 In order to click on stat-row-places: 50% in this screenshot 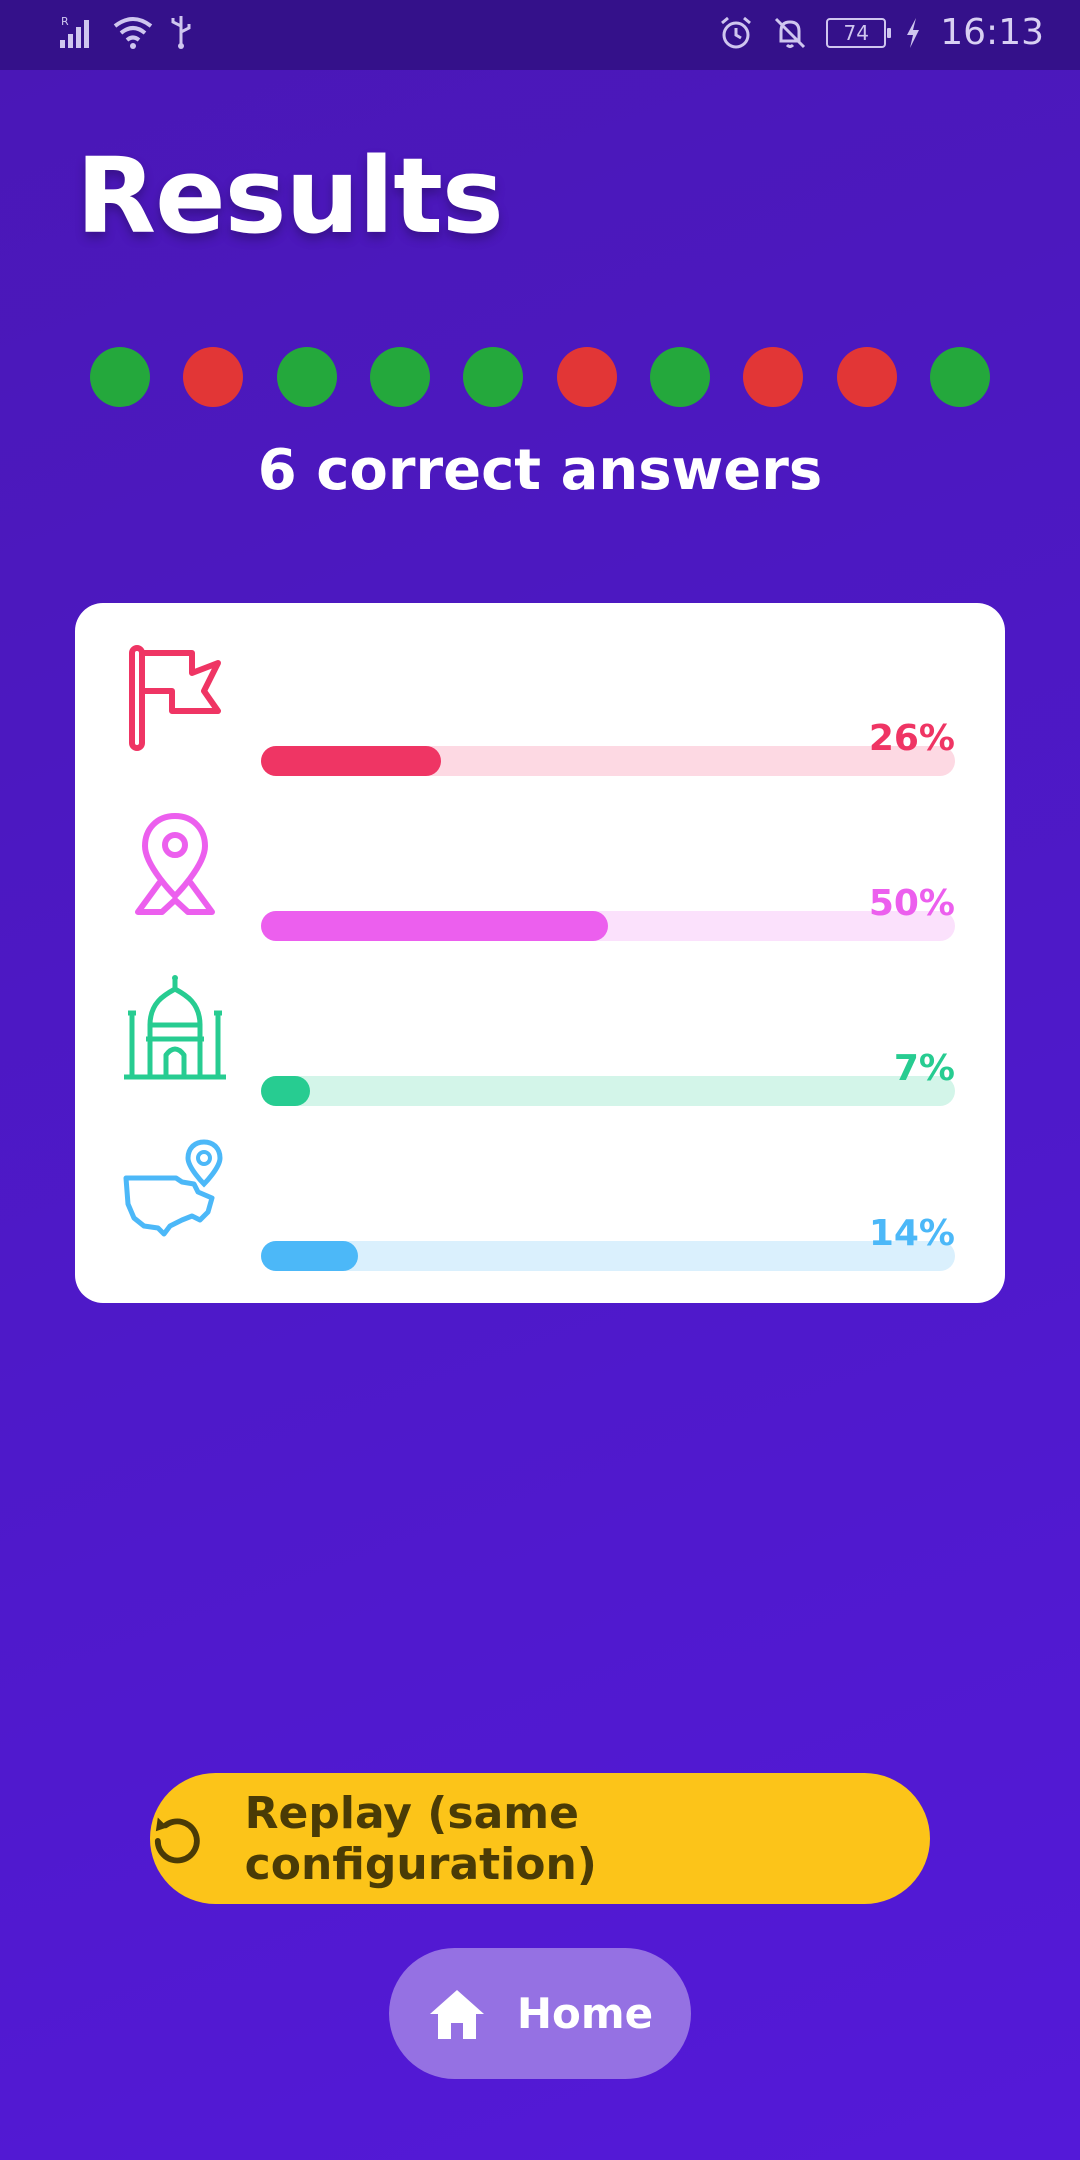, I will do `click(540, 874)`.